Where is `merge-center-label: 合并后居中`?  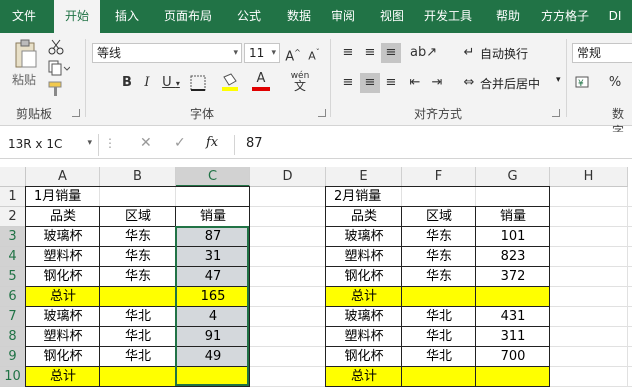
merge-center-label: 合并后居中 is located at coordinates (510, 83).